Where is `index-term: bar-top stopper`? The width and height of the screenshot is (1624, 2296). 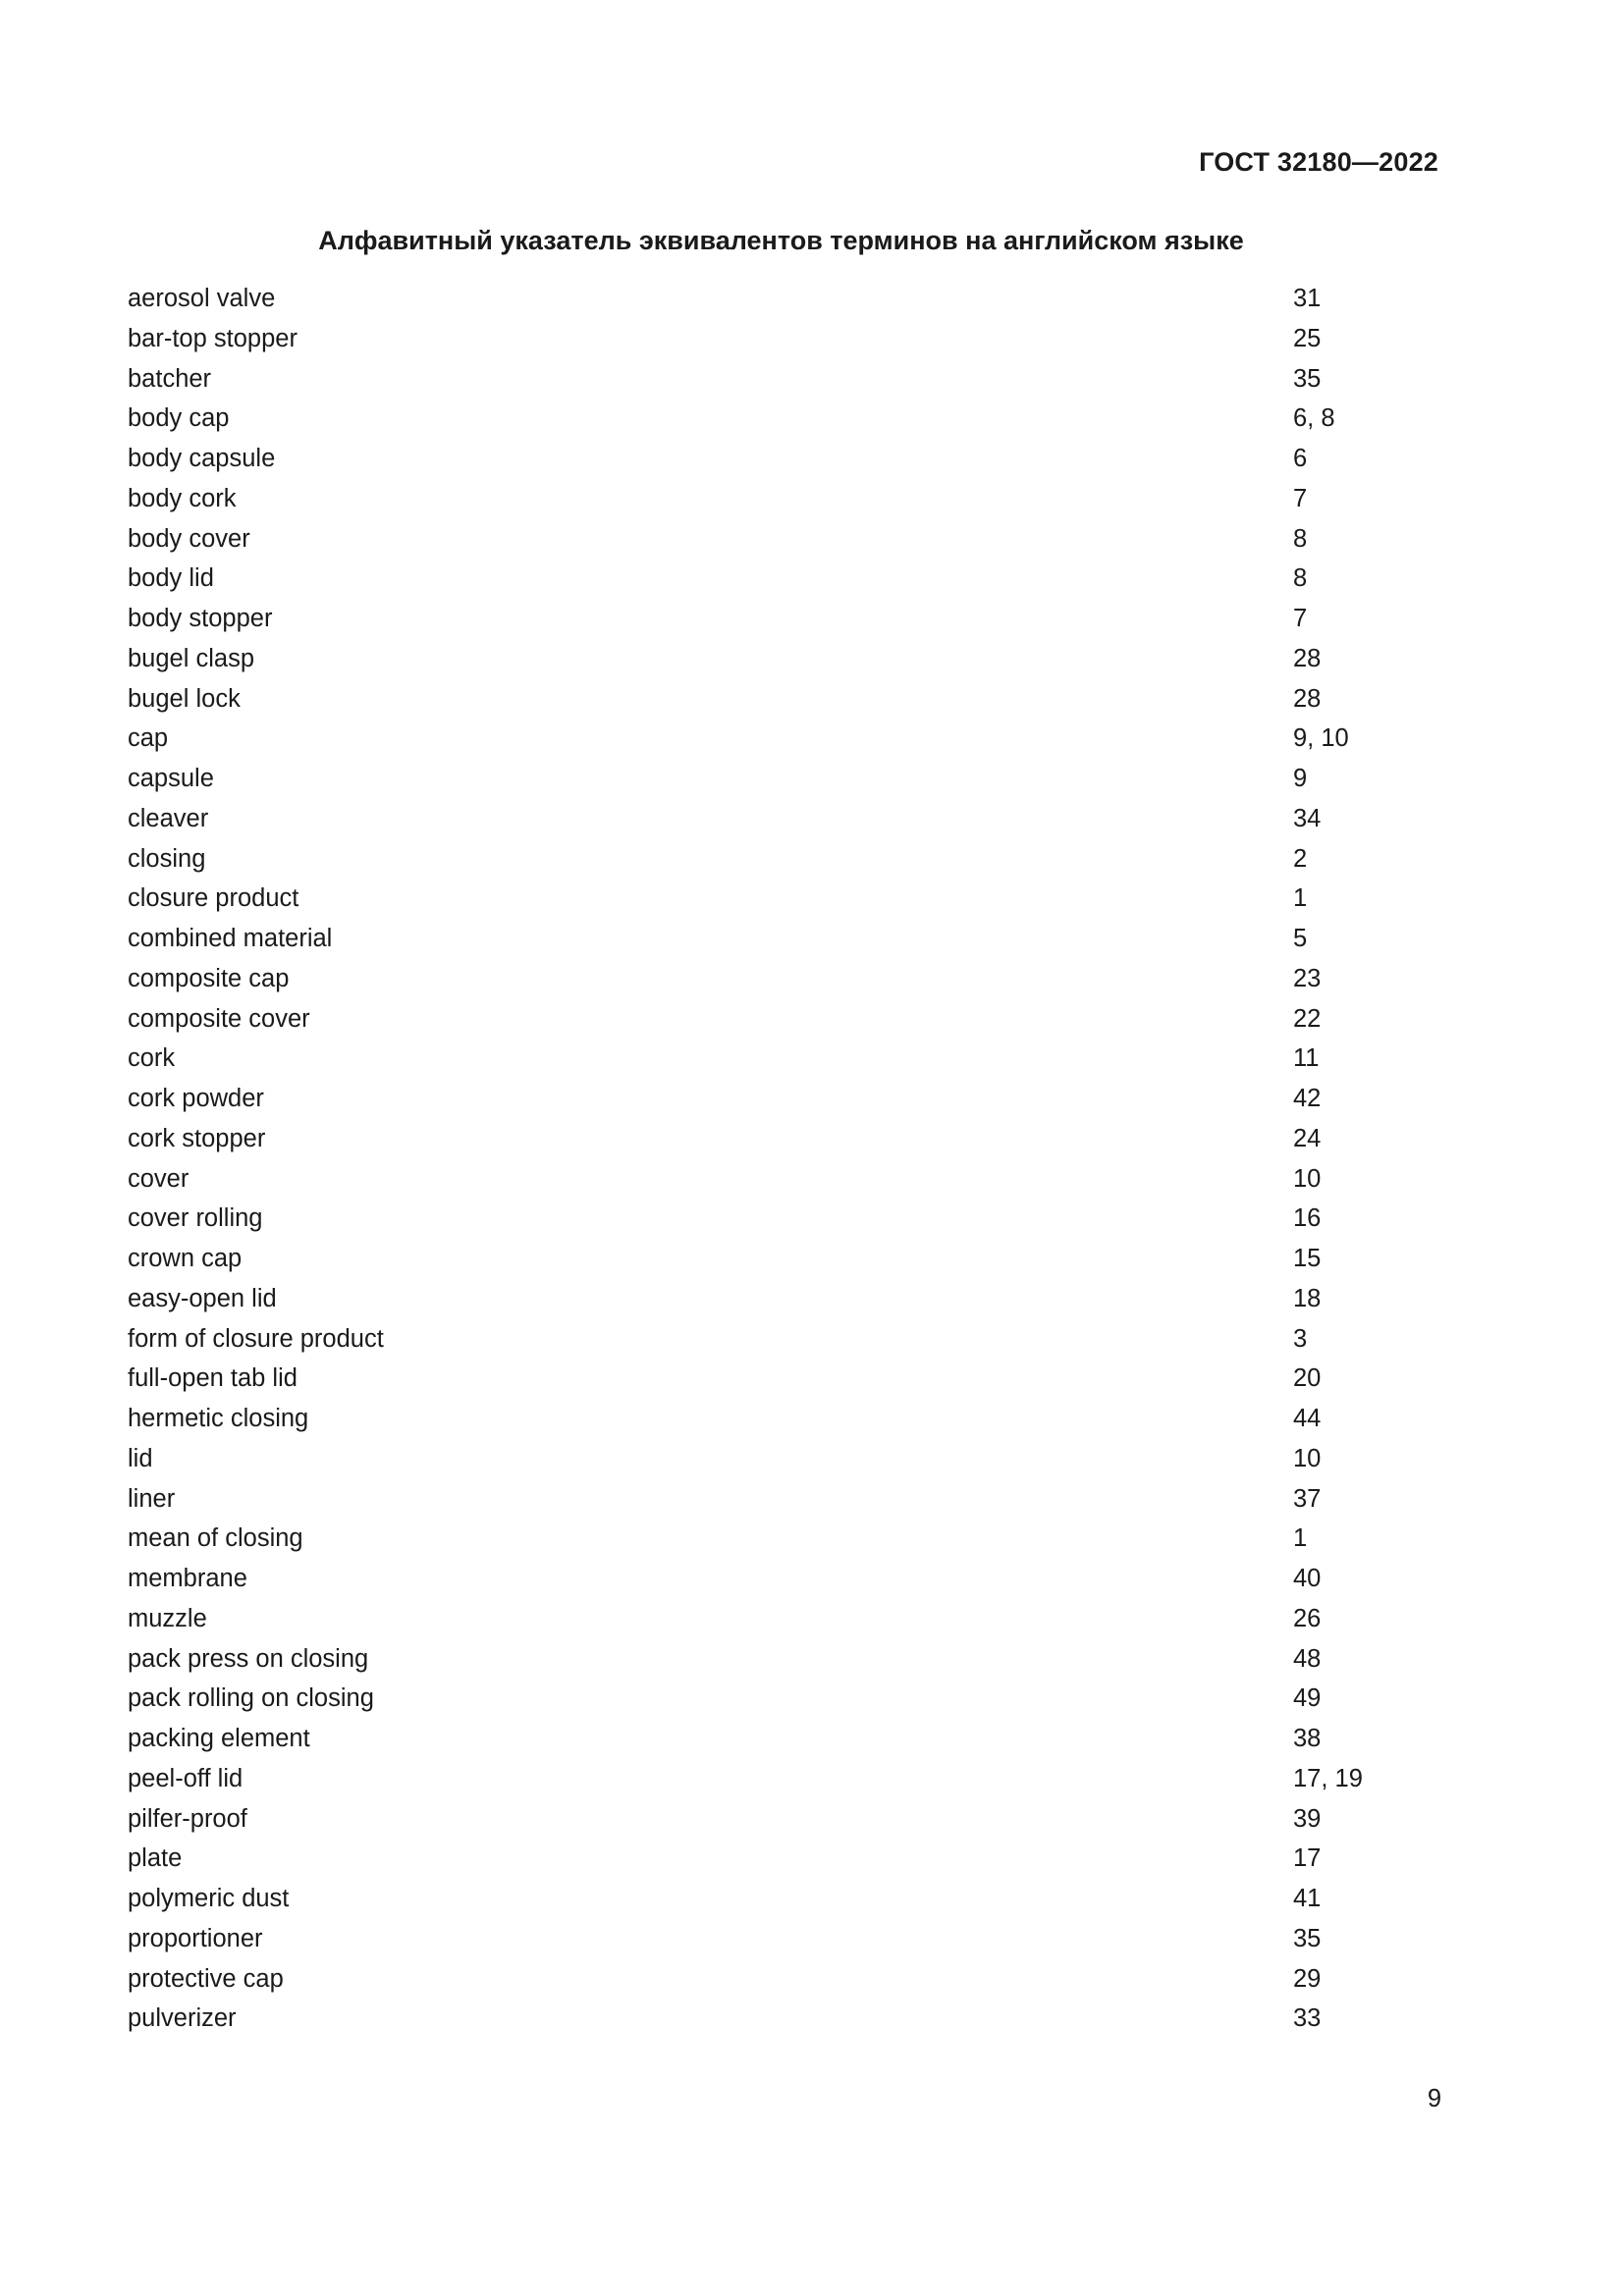
index-term: bar-top stopper is located at coordinates (213, 338).